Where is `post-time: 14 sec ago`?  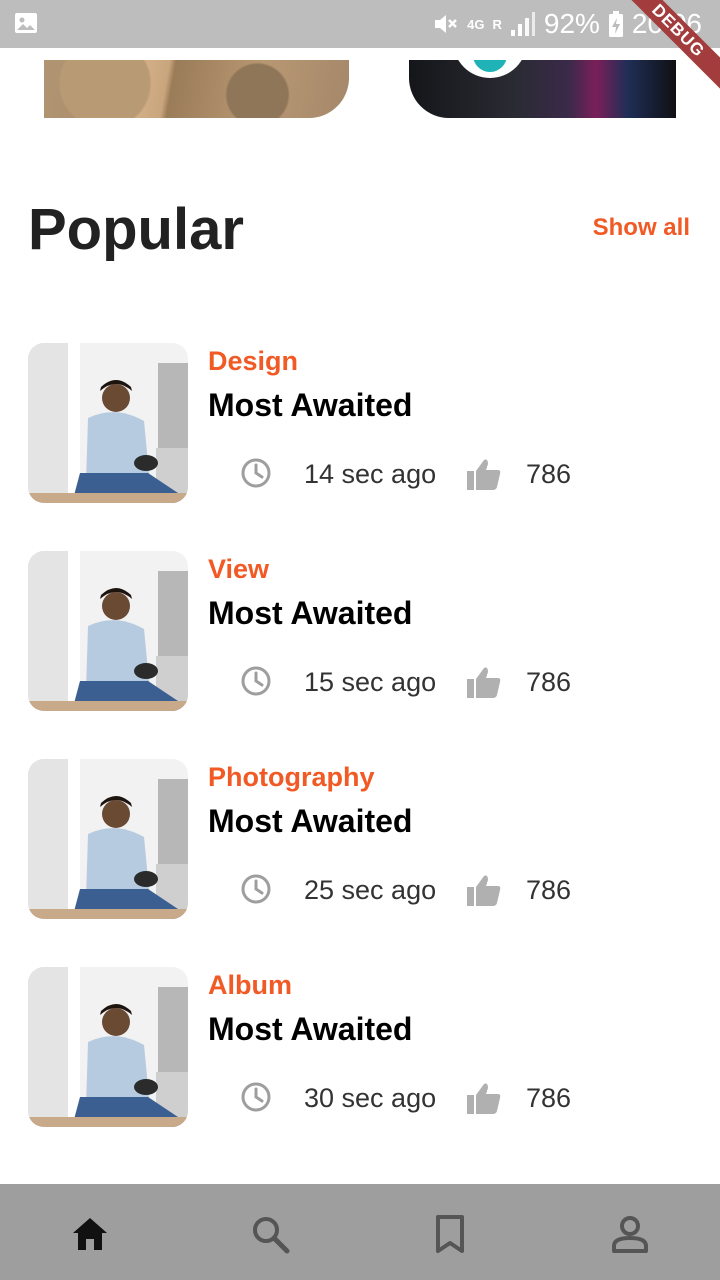 post-time: 14 sec ago is located at coordinates (370, 474).